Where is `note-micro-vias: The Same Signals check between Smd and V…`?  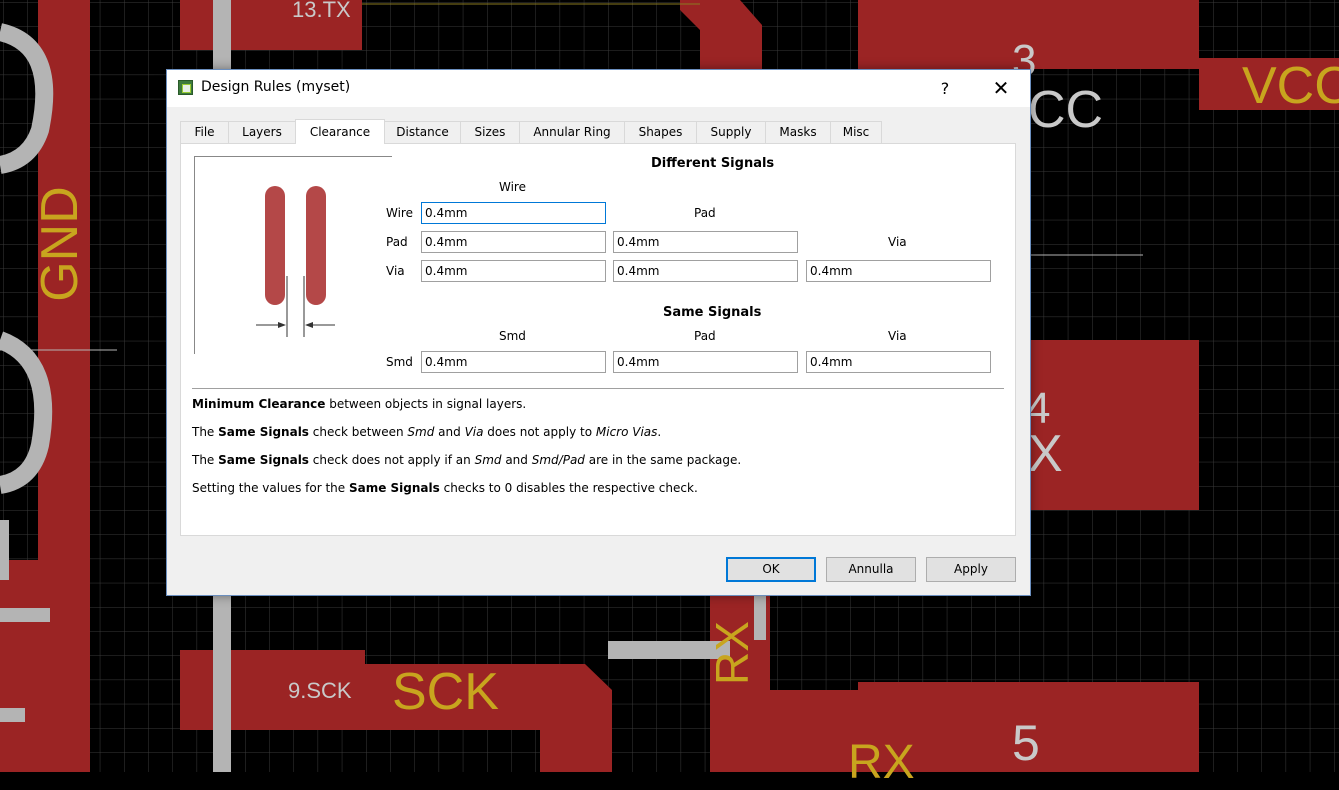 note-micro-vias: The Same Signals check between Smd and V… is located at coordinates (427, 432).